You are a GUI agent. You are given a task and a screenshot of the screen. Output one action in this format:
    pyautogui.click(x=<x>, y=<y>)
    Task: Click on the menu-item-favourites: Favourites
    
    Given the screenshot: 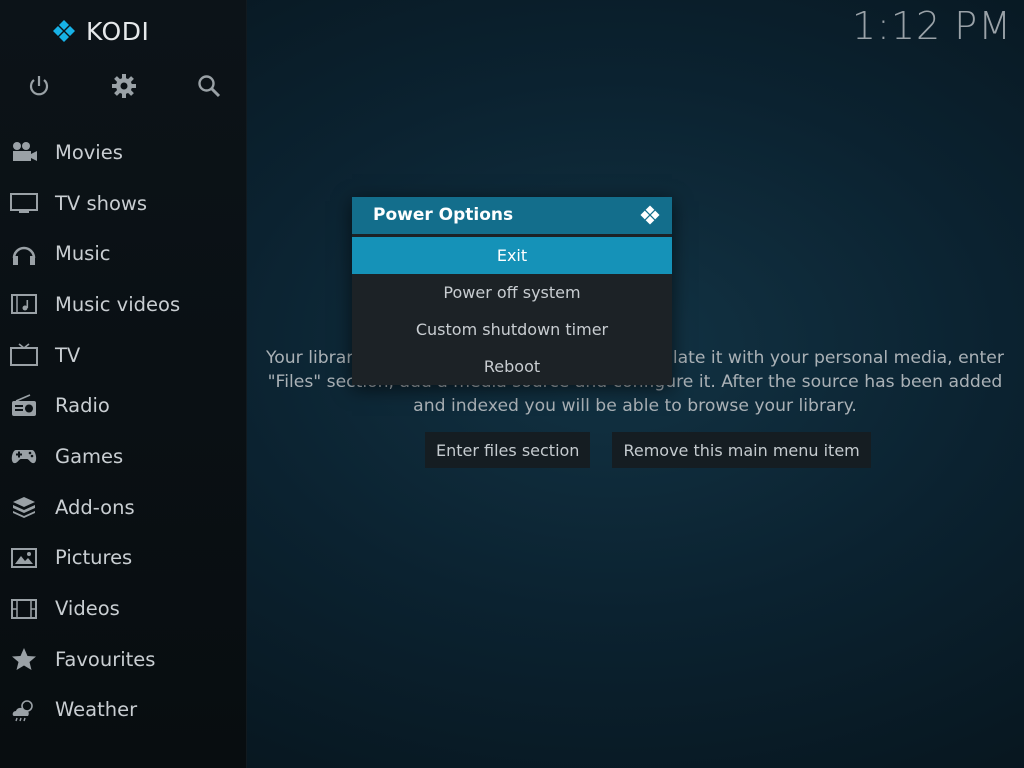 What is the action you would take?
    pyautogui.click(x=123, y=659)
    